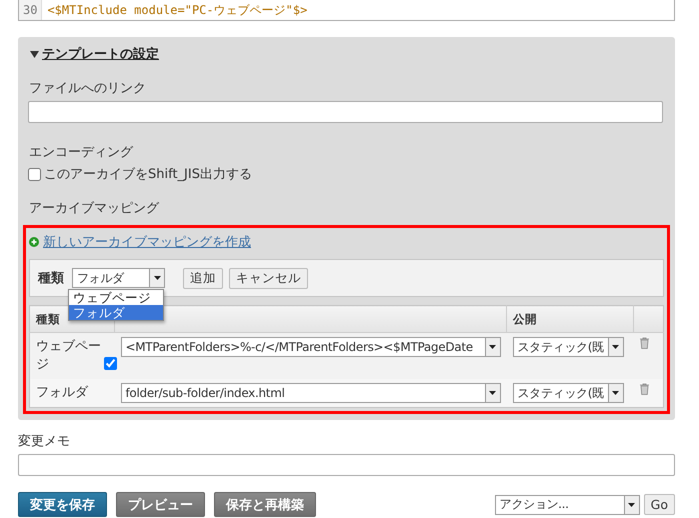 The height and width of the screenshot is (518, 699). I want to click on code-line: <$MTInclude module="PC-ウェブページ"$>, so click(177, 10).